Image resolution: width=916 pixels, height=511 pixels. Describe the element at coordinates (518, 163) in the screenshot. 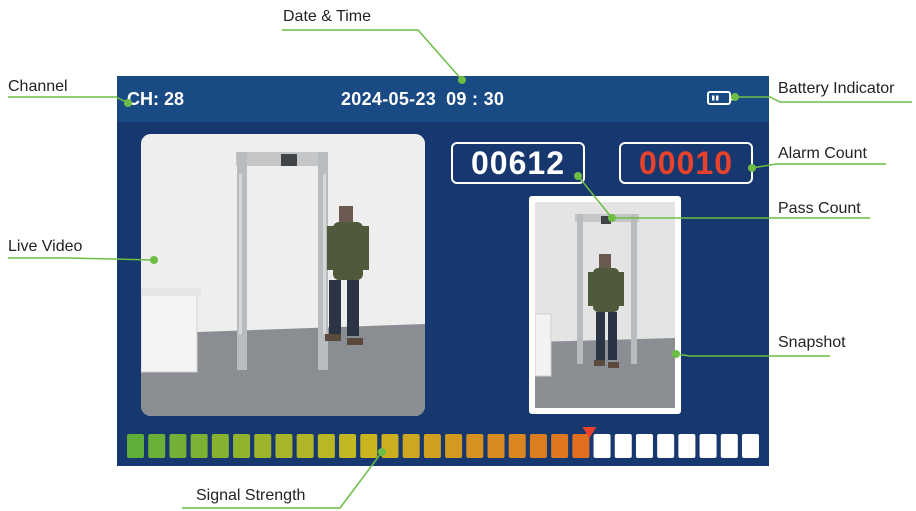

I see `pass-count: 00612` at that location.